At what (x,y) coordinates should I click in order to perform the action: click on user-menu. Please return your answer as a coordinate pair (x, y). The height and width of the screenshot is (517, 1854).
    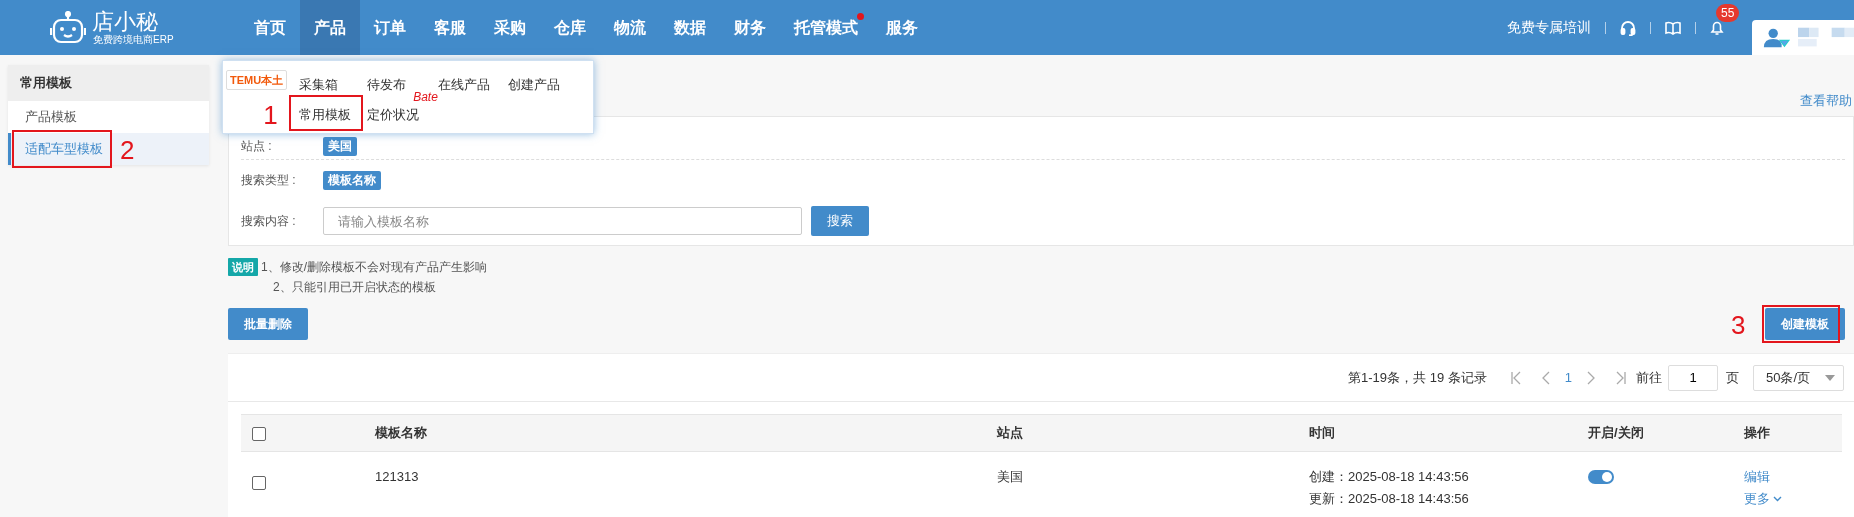
    Looking at the image, I should click on (1803, 37).